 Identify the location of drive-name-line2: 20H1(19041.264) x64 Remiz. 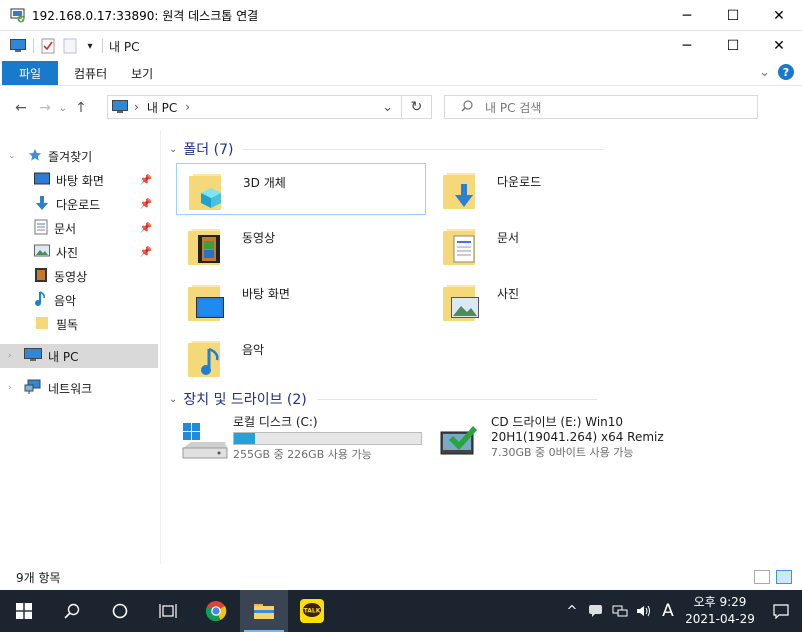
(577, 437).